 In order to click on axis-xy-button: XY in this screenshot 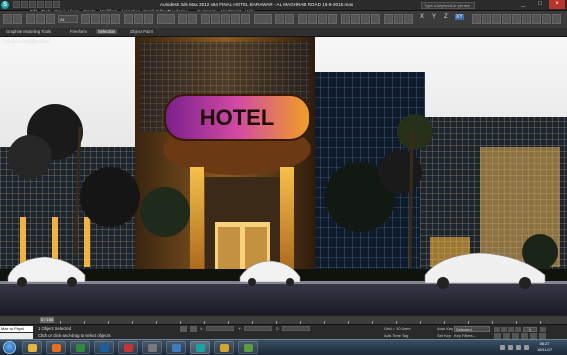, I will do `click(459, 17)`.